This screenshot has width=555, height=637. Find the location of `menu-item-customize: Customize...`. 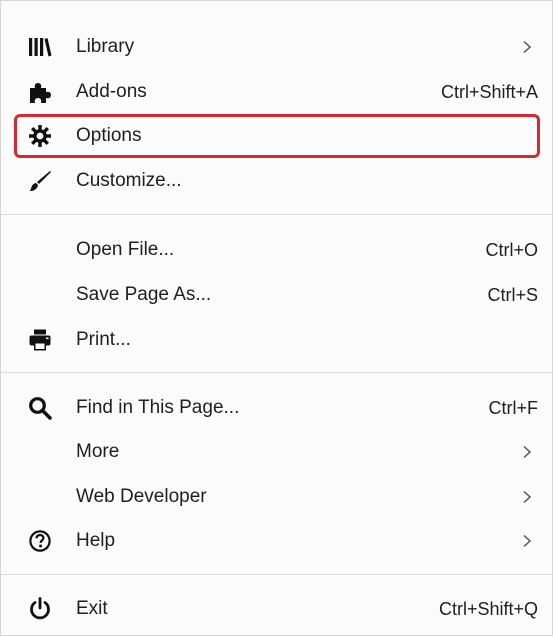

menu-item-customize: Customize... is located at coordinates (276, 181).